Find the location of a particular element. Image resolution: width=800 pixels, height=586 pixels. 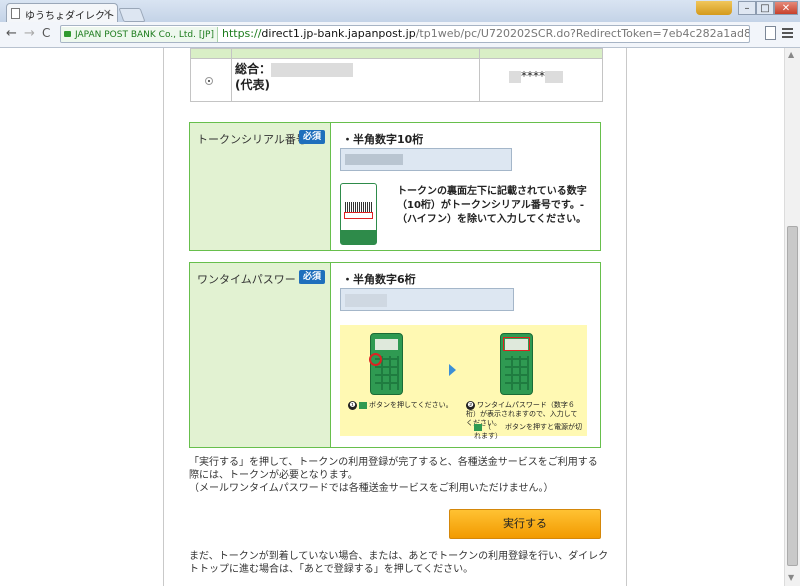

menu-icon is located at coordinates (787, 34).